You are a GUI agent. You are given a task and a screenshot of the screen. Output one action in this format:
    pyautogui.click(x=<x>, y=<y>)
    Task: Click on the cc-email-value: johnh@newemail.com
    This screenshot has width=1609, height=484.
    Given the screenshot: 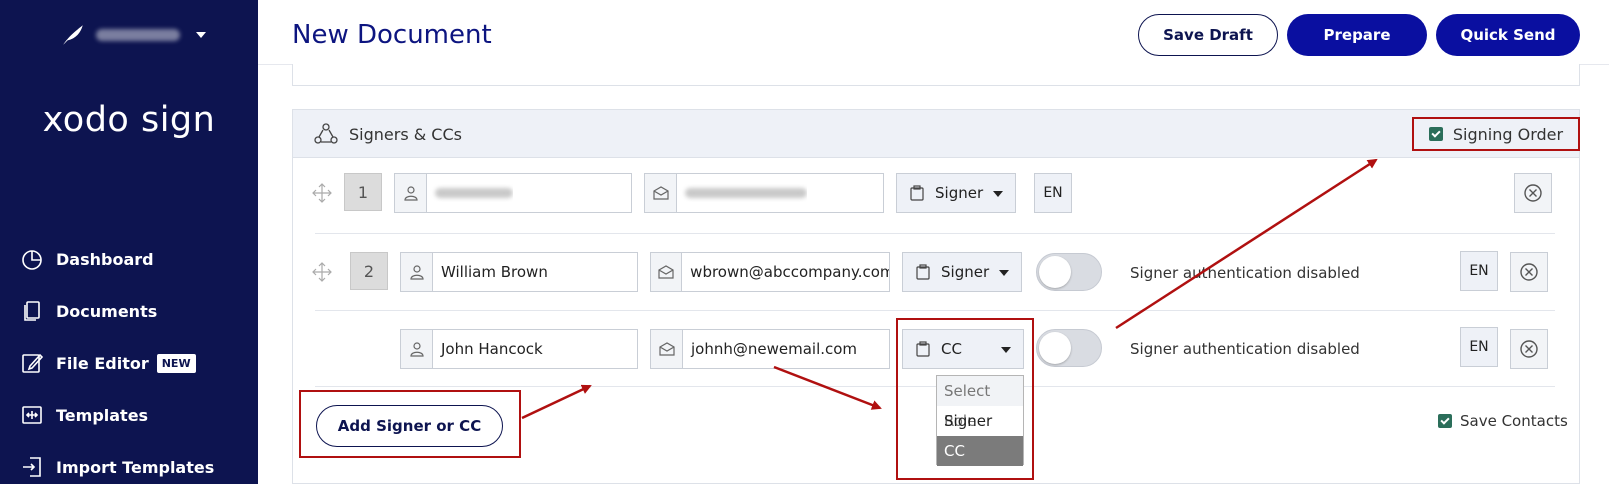 What is the action you would take?
    pyautogui.click(x=774, y=349)
    